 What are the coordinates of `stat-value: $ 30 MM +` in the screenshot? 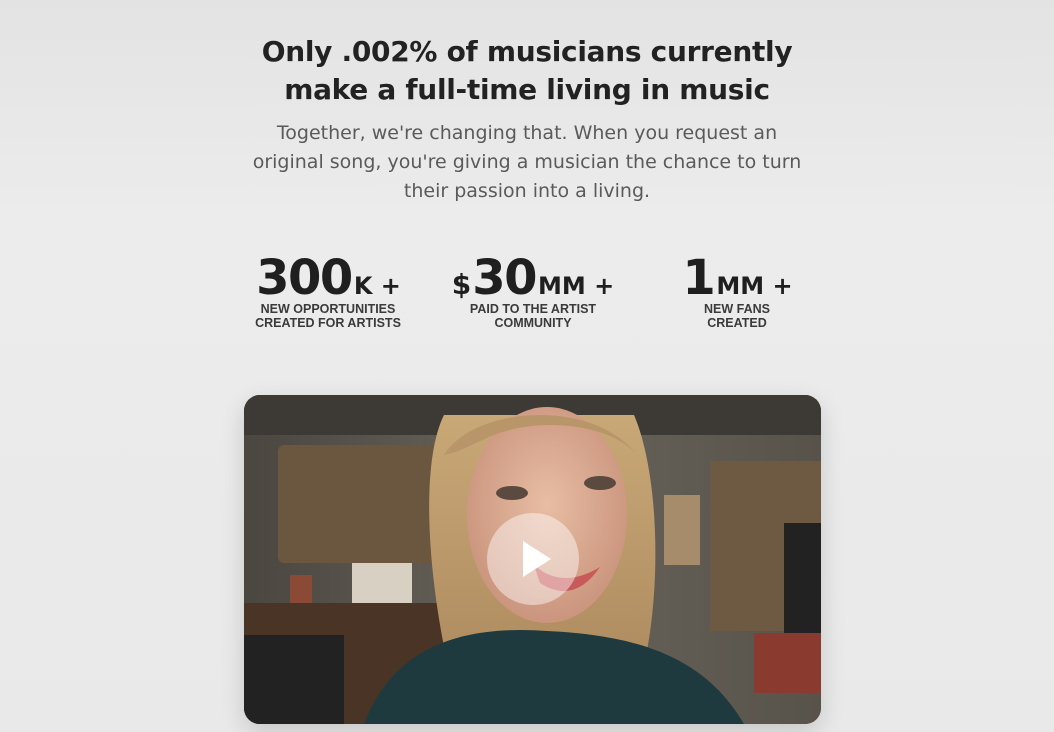 It's located at (533, 278).